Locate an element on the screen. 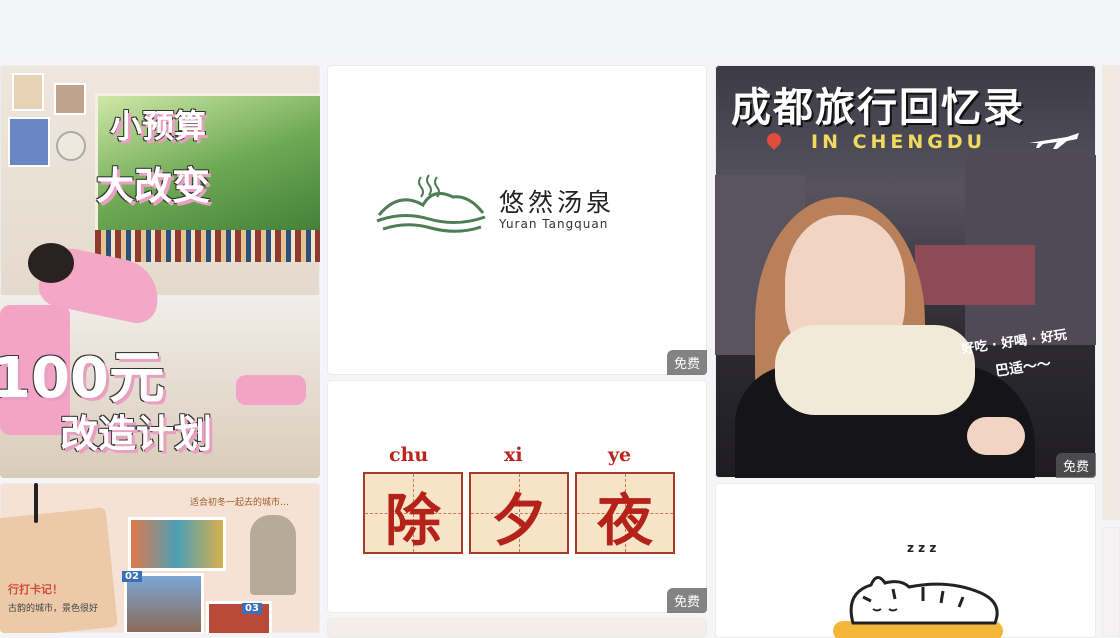 The height and width of the screenshot is (638, 1120). template-card-travel: 行打卡记！ 古韵的城市，景色很好 适合初冬一起去的城市… 02 03 is located at coordinates (160, 558).